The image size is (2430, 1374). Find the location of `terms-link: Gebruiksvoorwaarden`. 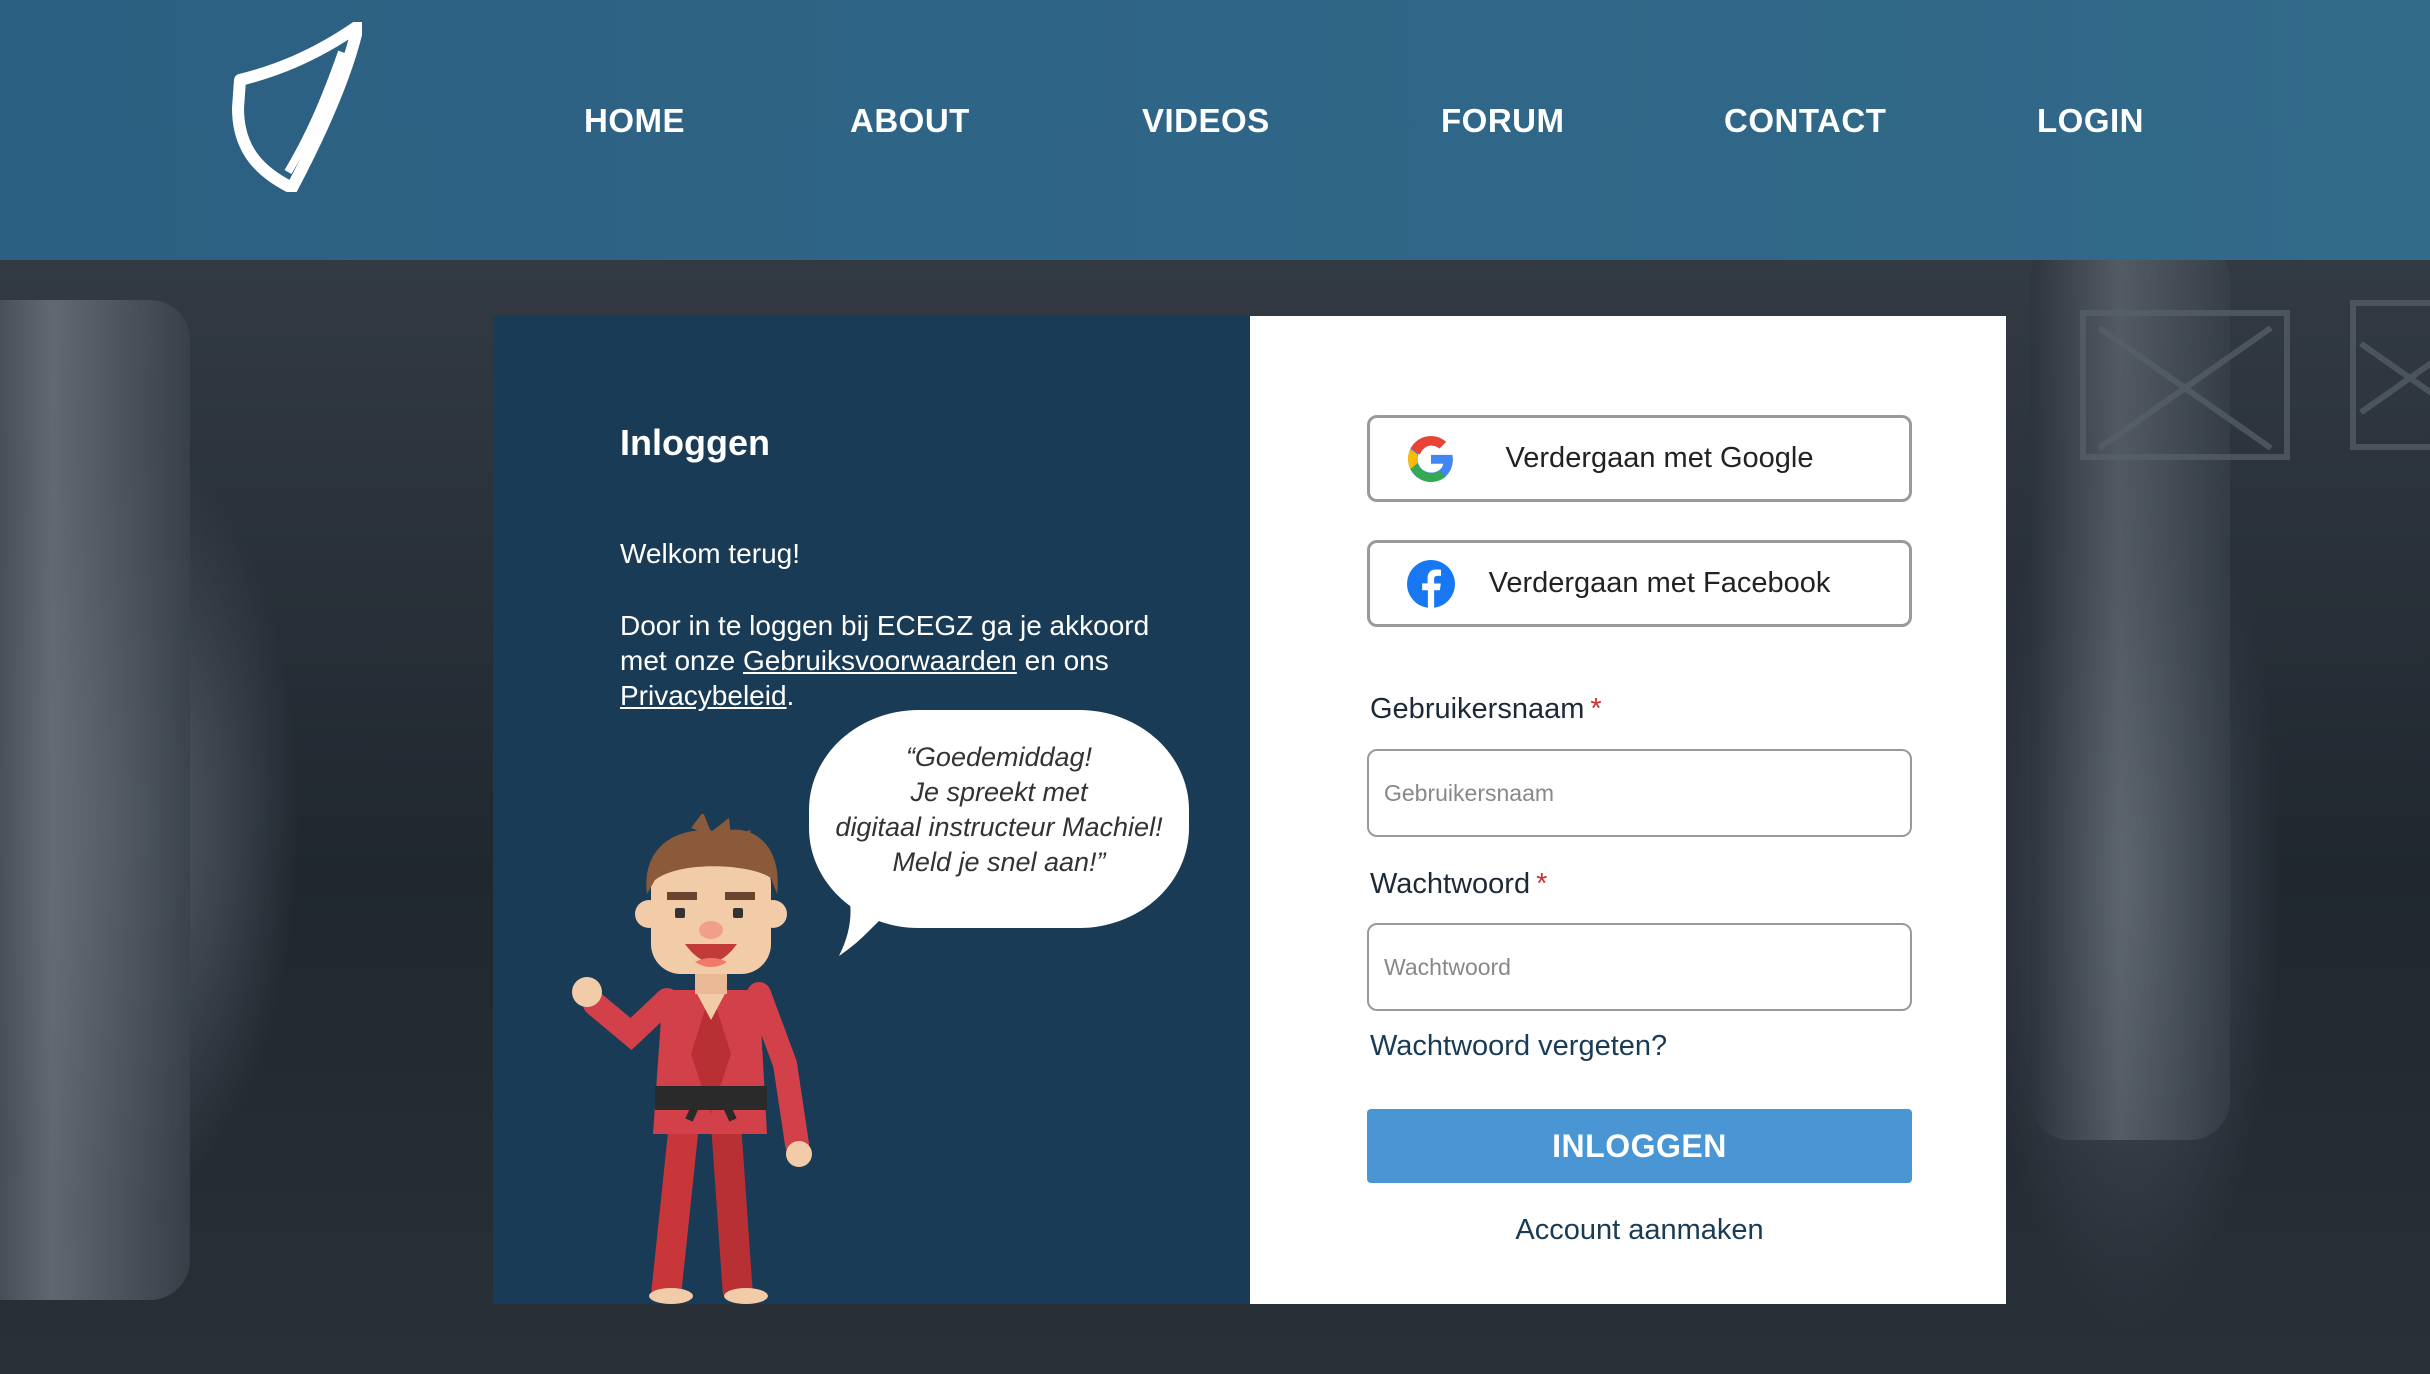

terms-link: Gebruiksvoorwaarden is located at coordinates (880, 660).